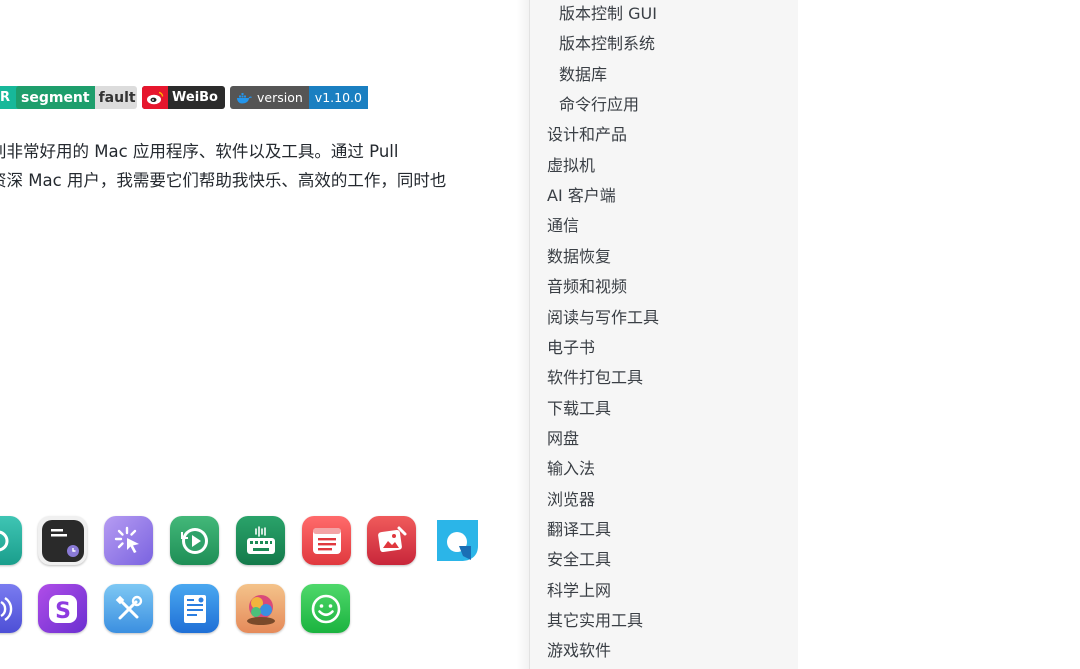  Describe the element at coordinates (155, 97) in the screenshot. I see `weibo-icon` at that location.